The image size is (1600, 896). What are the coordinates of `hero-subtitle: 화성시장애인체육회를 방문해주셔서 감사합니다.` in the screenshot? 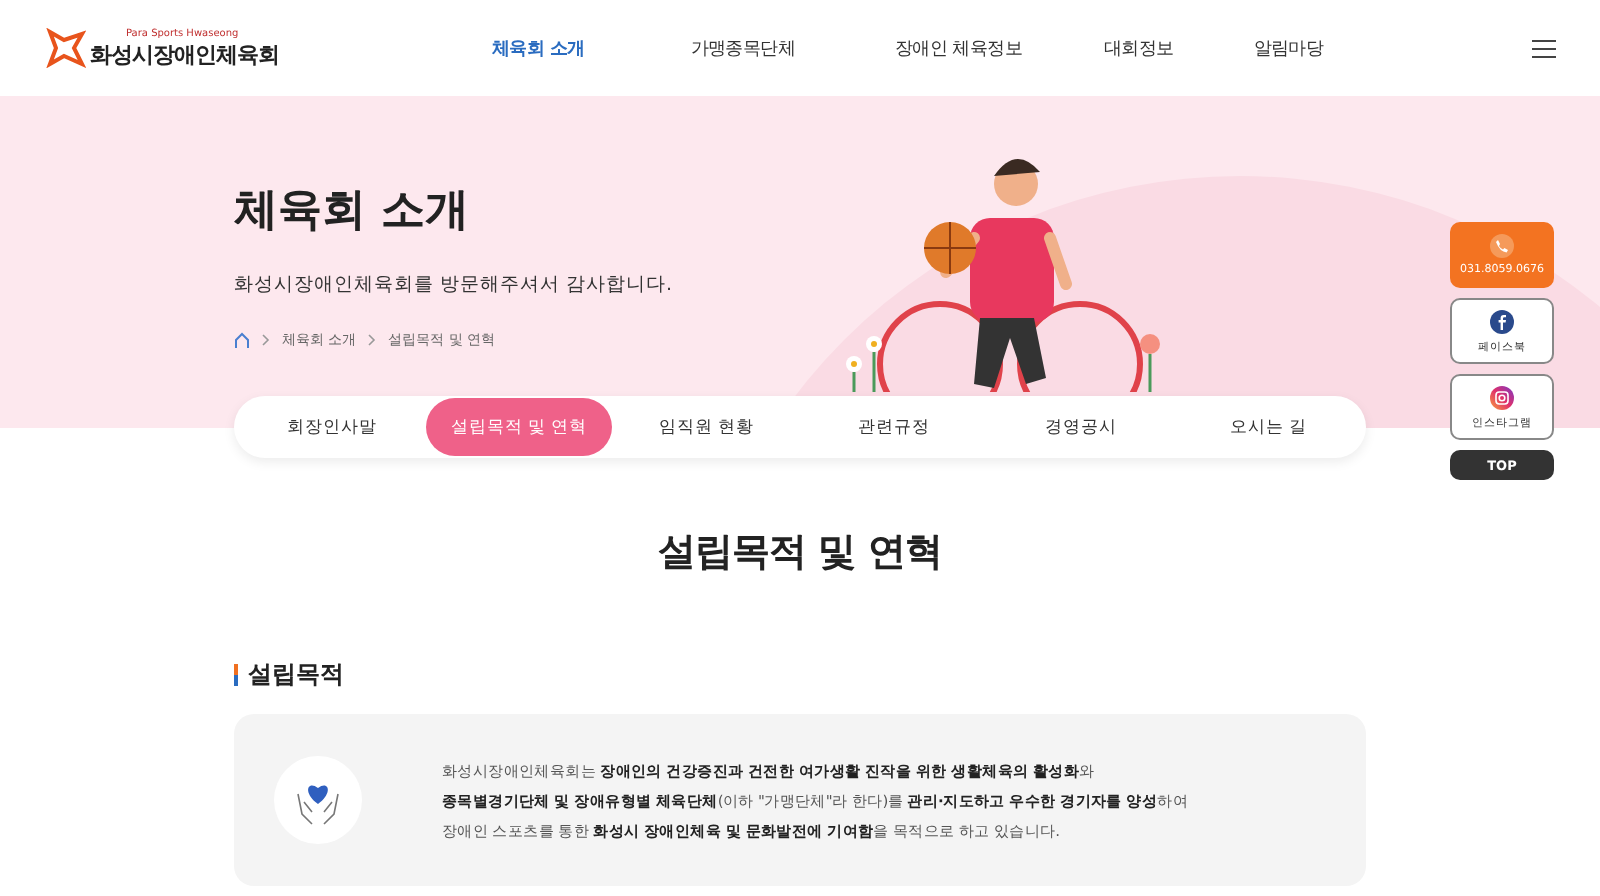 It's located at (454, 285).